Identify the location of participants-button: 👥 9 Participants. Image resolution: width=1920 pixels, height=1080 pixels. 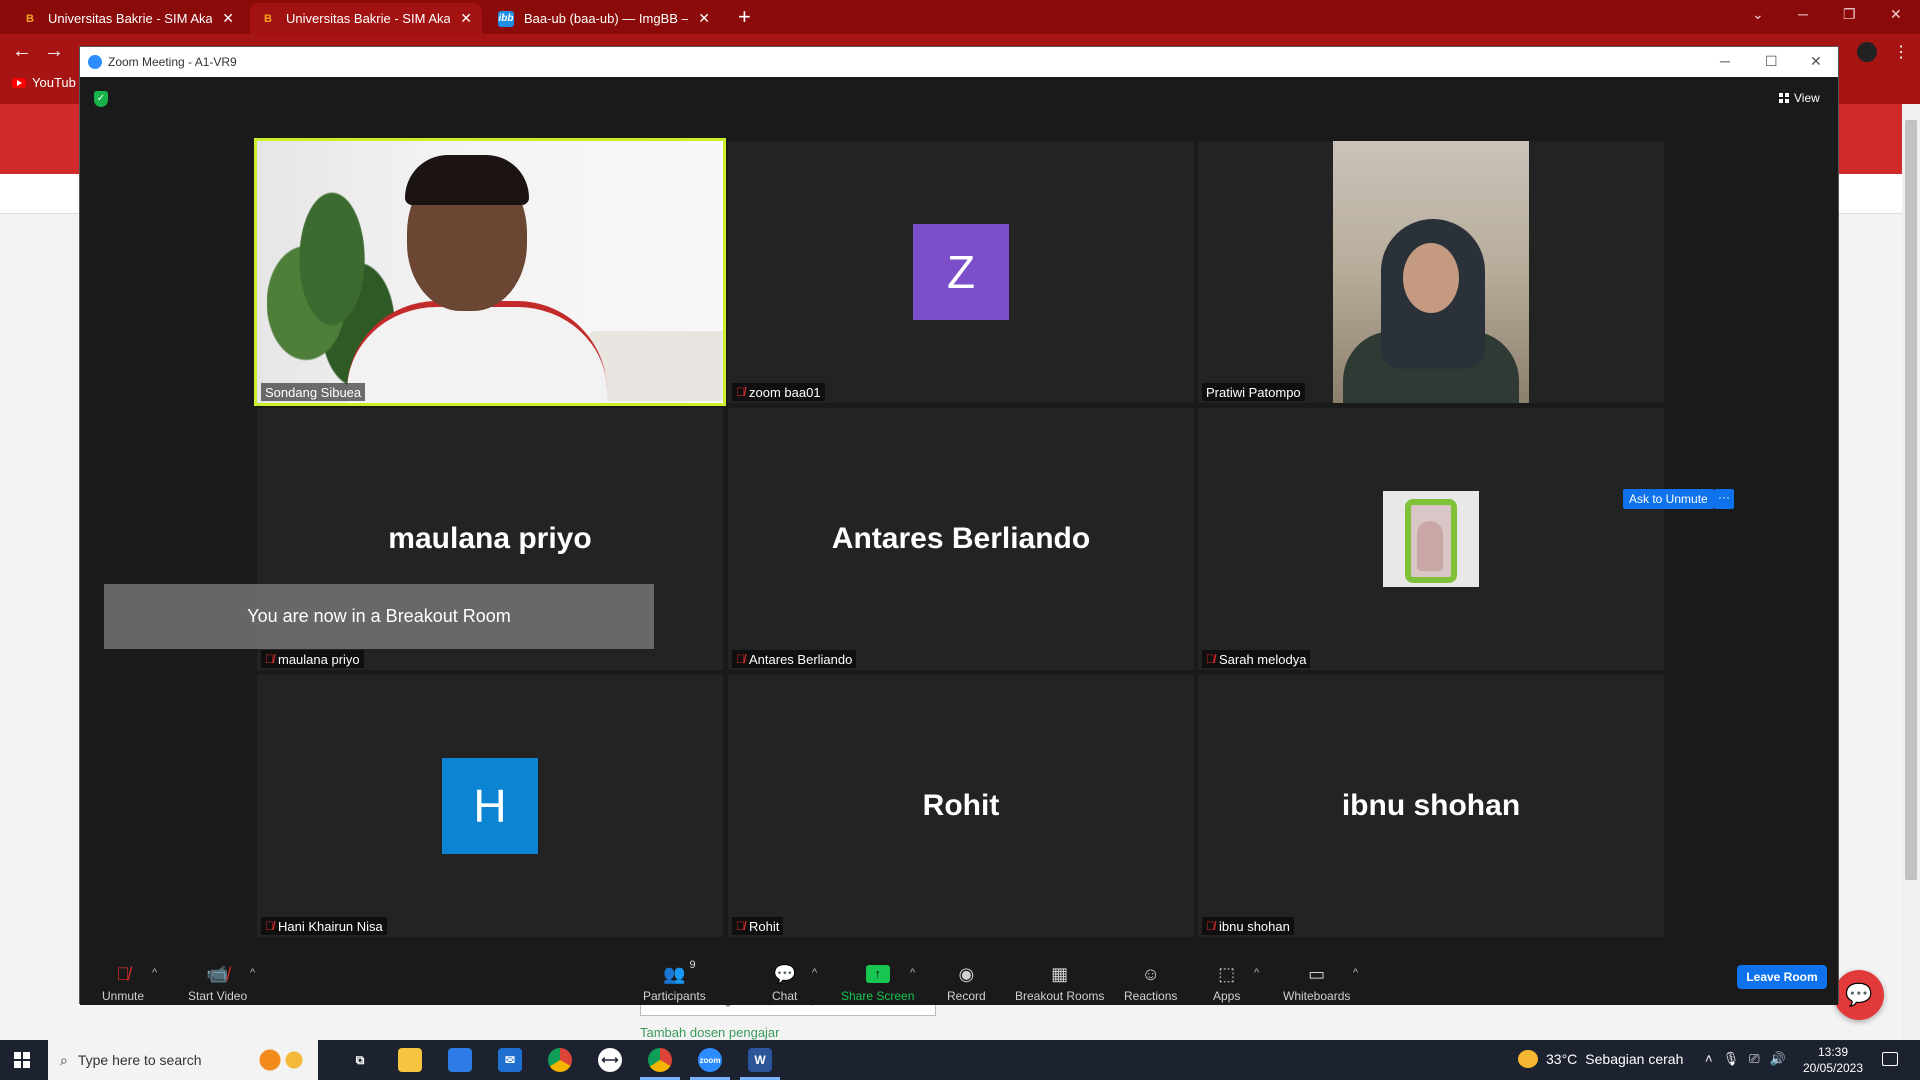
(674, 981).